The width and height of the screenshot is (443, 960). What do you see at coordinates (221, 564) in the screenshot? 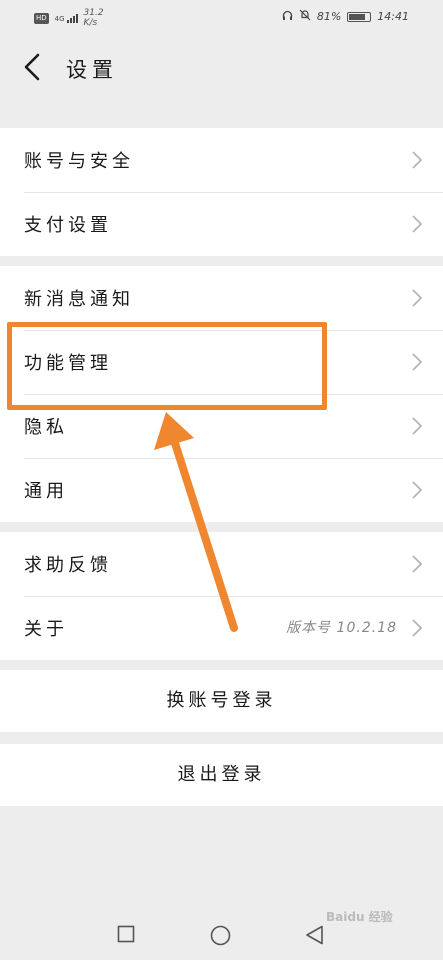
I see `row-help-feedback: 求助反馈` at bounding box center [221, 564].